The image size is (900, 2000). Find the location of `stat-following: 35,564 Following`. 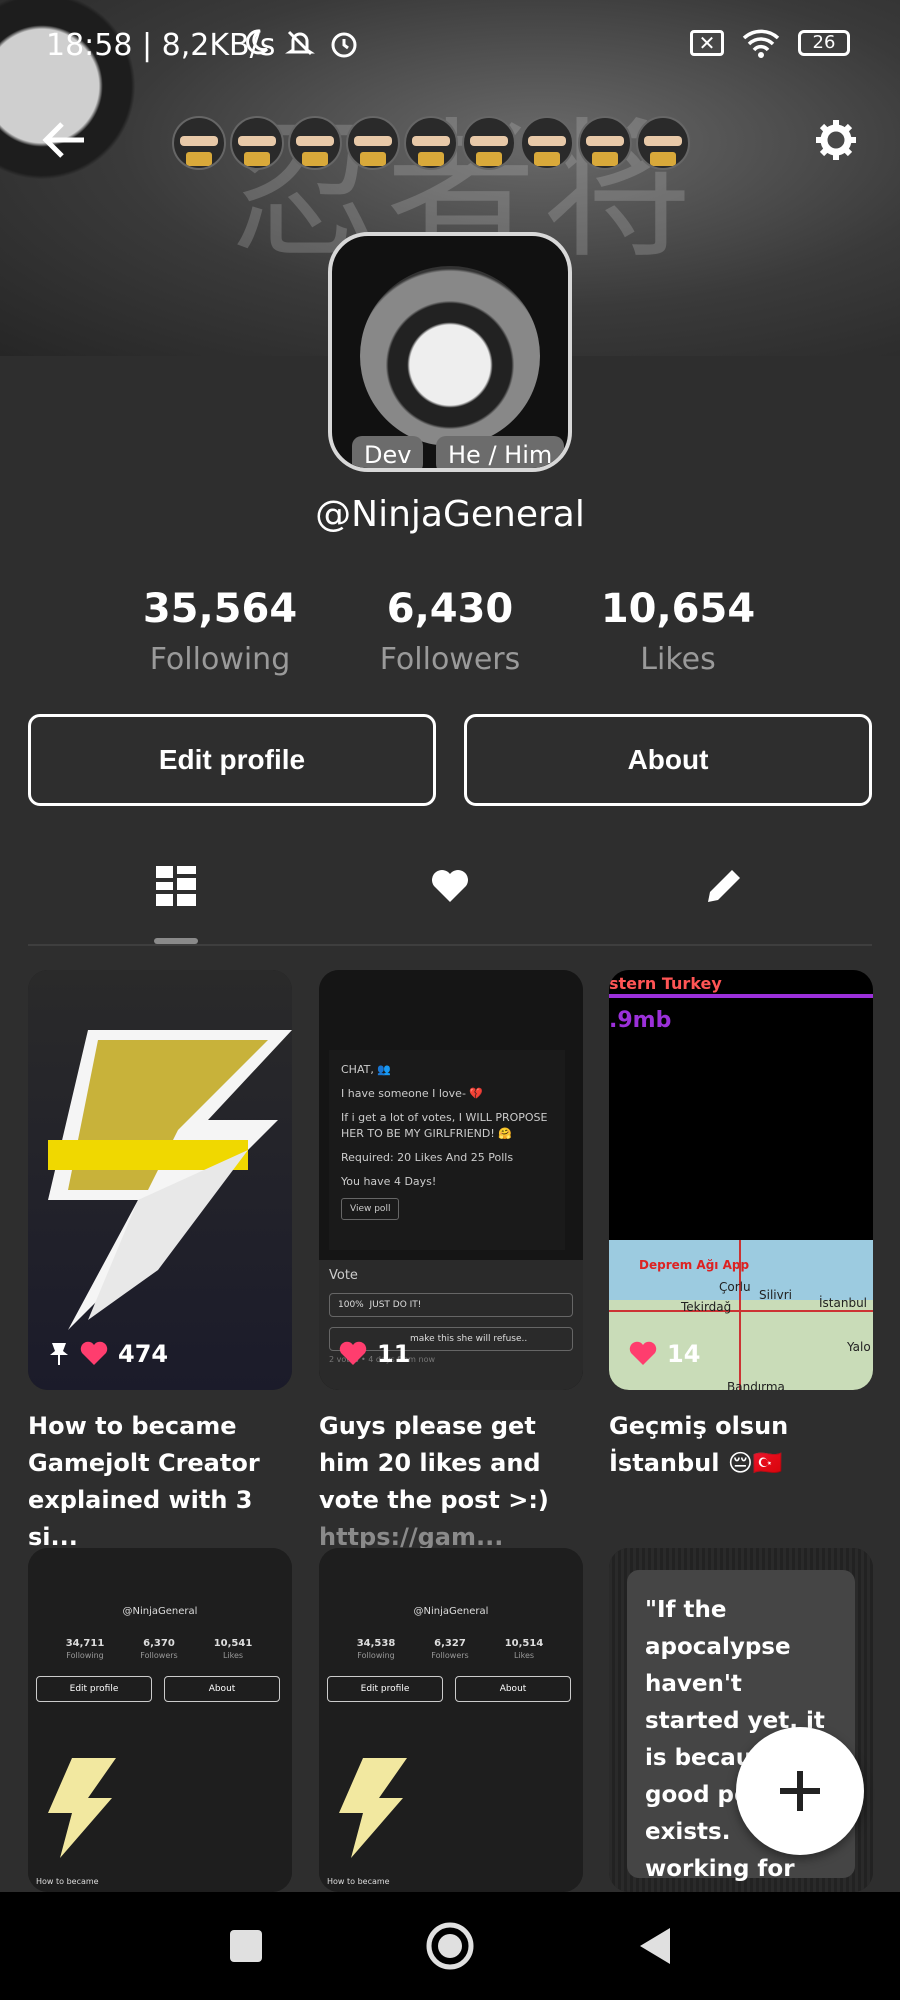

stat-following: 35,564 Following is located at coordinates (220, 631).